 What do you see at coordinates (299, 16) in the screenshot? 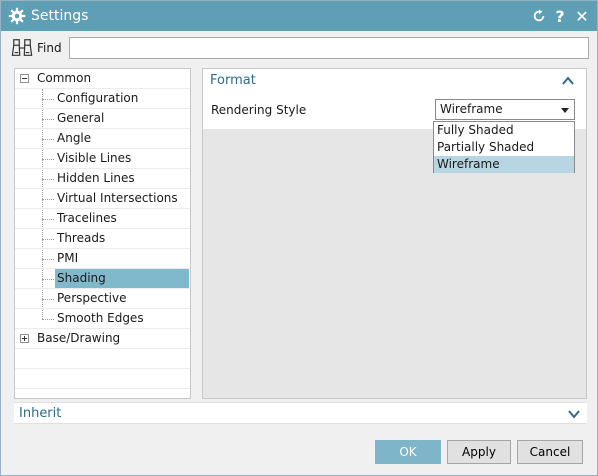
I see `title-bar: Settings ? ✕` at bounding box center [299, 16].